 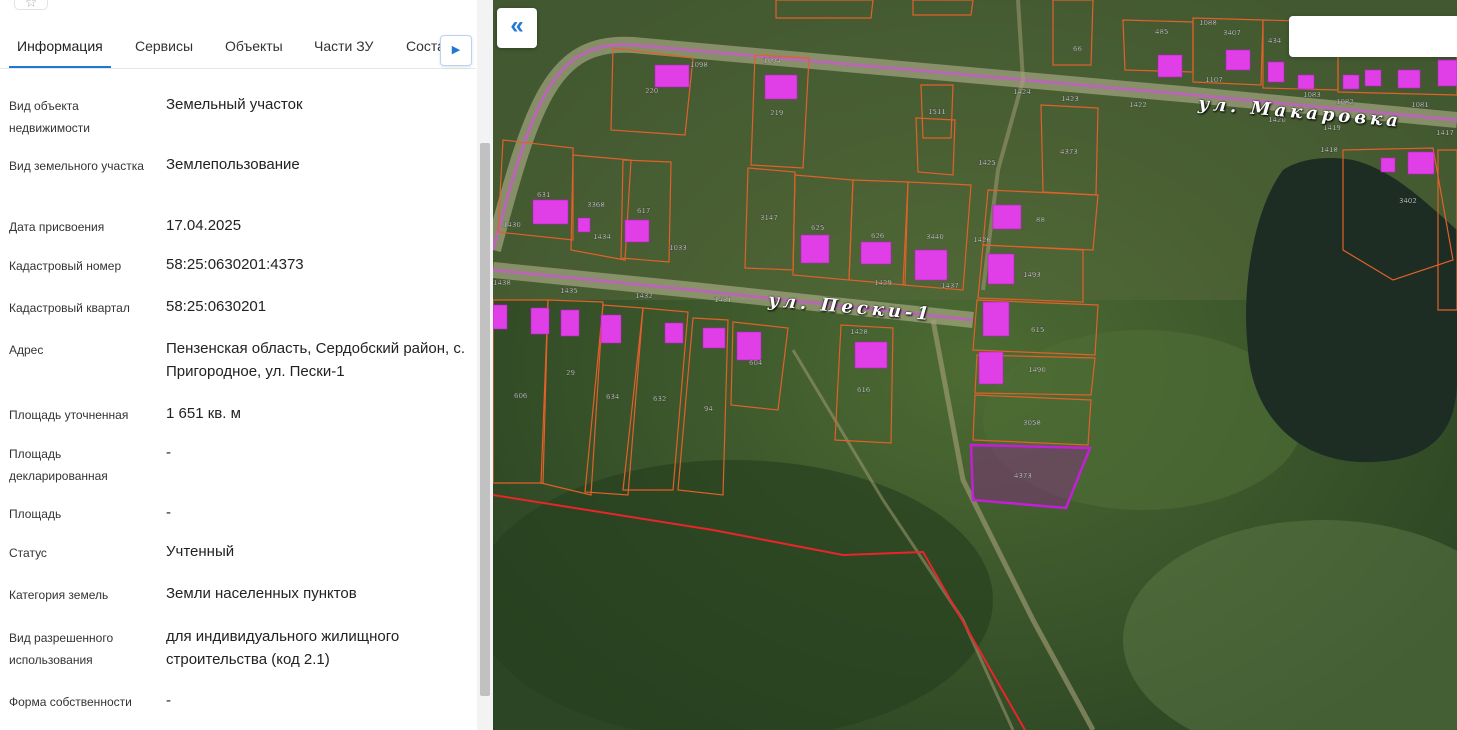 What do you see at coordinates (35, 514) in the screenshot?
I see `row-label: Площадь` at bounding box center [35, 514].